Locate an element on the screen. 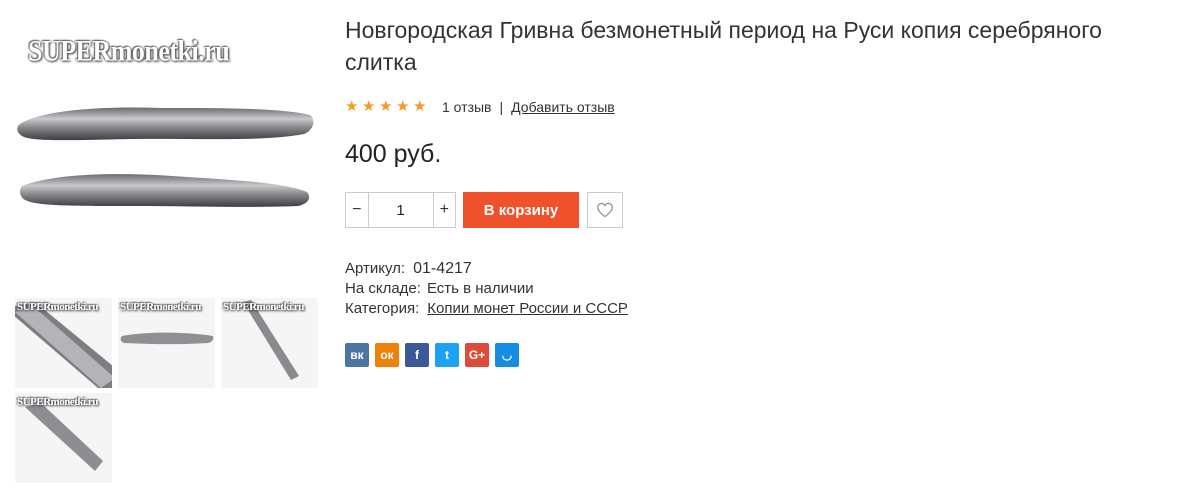 The width and height of the screenshot is (1200, 488). heart-icon is located at coordinates (605, 210).